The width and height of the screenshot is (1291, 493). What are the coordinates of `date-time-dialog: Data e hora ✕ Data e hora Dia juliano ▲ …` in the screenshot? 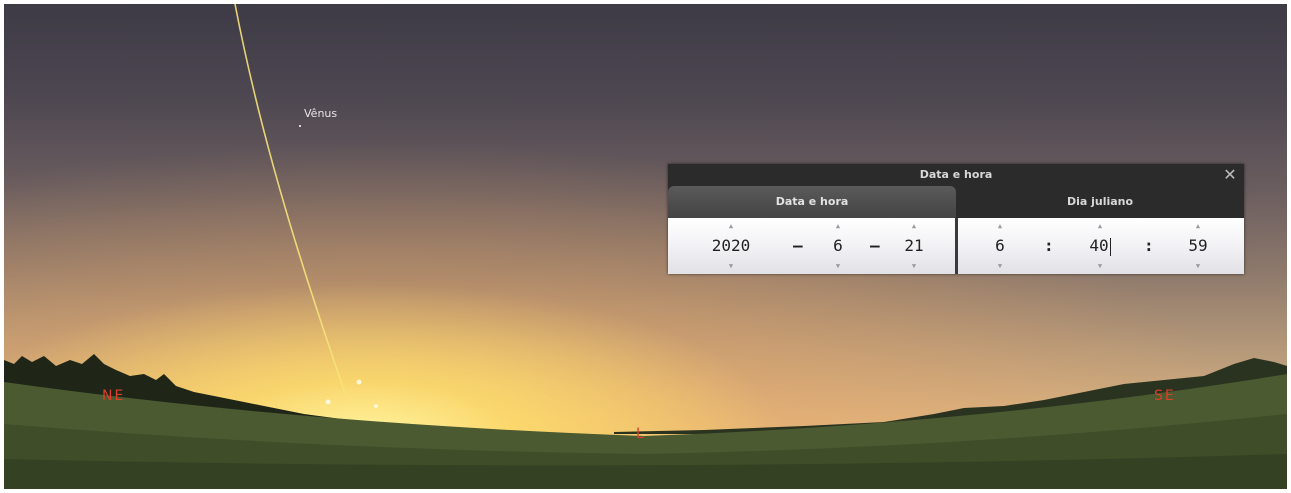 It's located at (956, 219).